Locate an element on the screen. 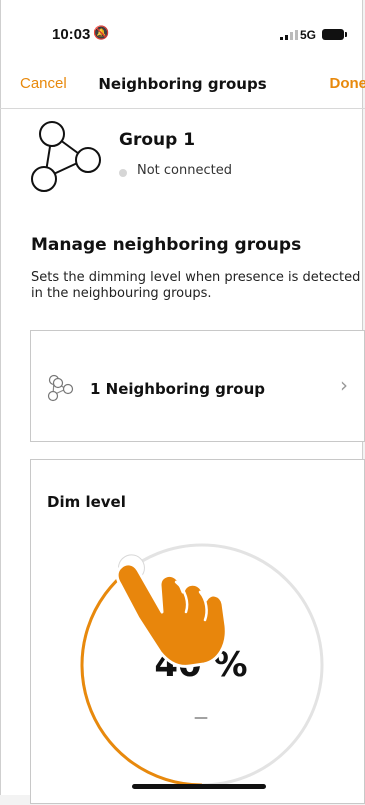  dial-knob is located at coordinates (131, 568).